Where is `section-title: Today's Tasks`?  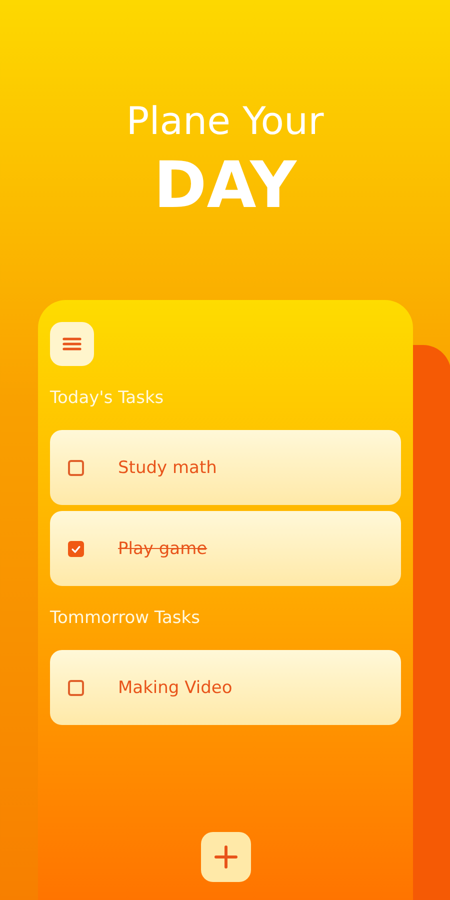
section-title: Today's Tasks is located at coordinates (107, 398).